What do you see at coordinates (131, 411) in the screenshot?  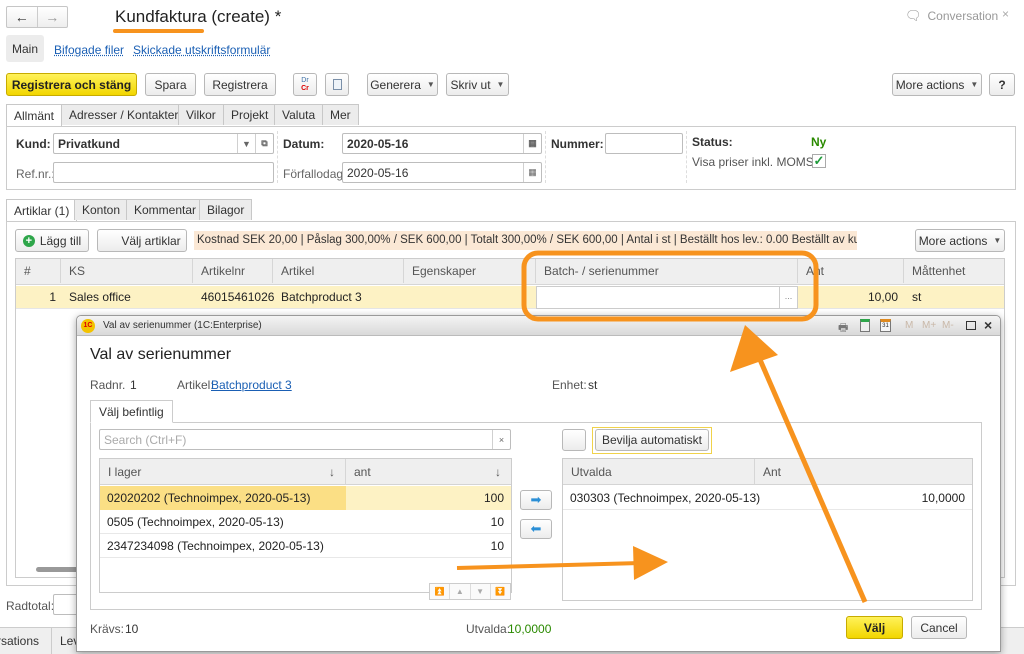 I see `tab-valj-befintlig: Välj befintlig` at bounding box center [131, 411].